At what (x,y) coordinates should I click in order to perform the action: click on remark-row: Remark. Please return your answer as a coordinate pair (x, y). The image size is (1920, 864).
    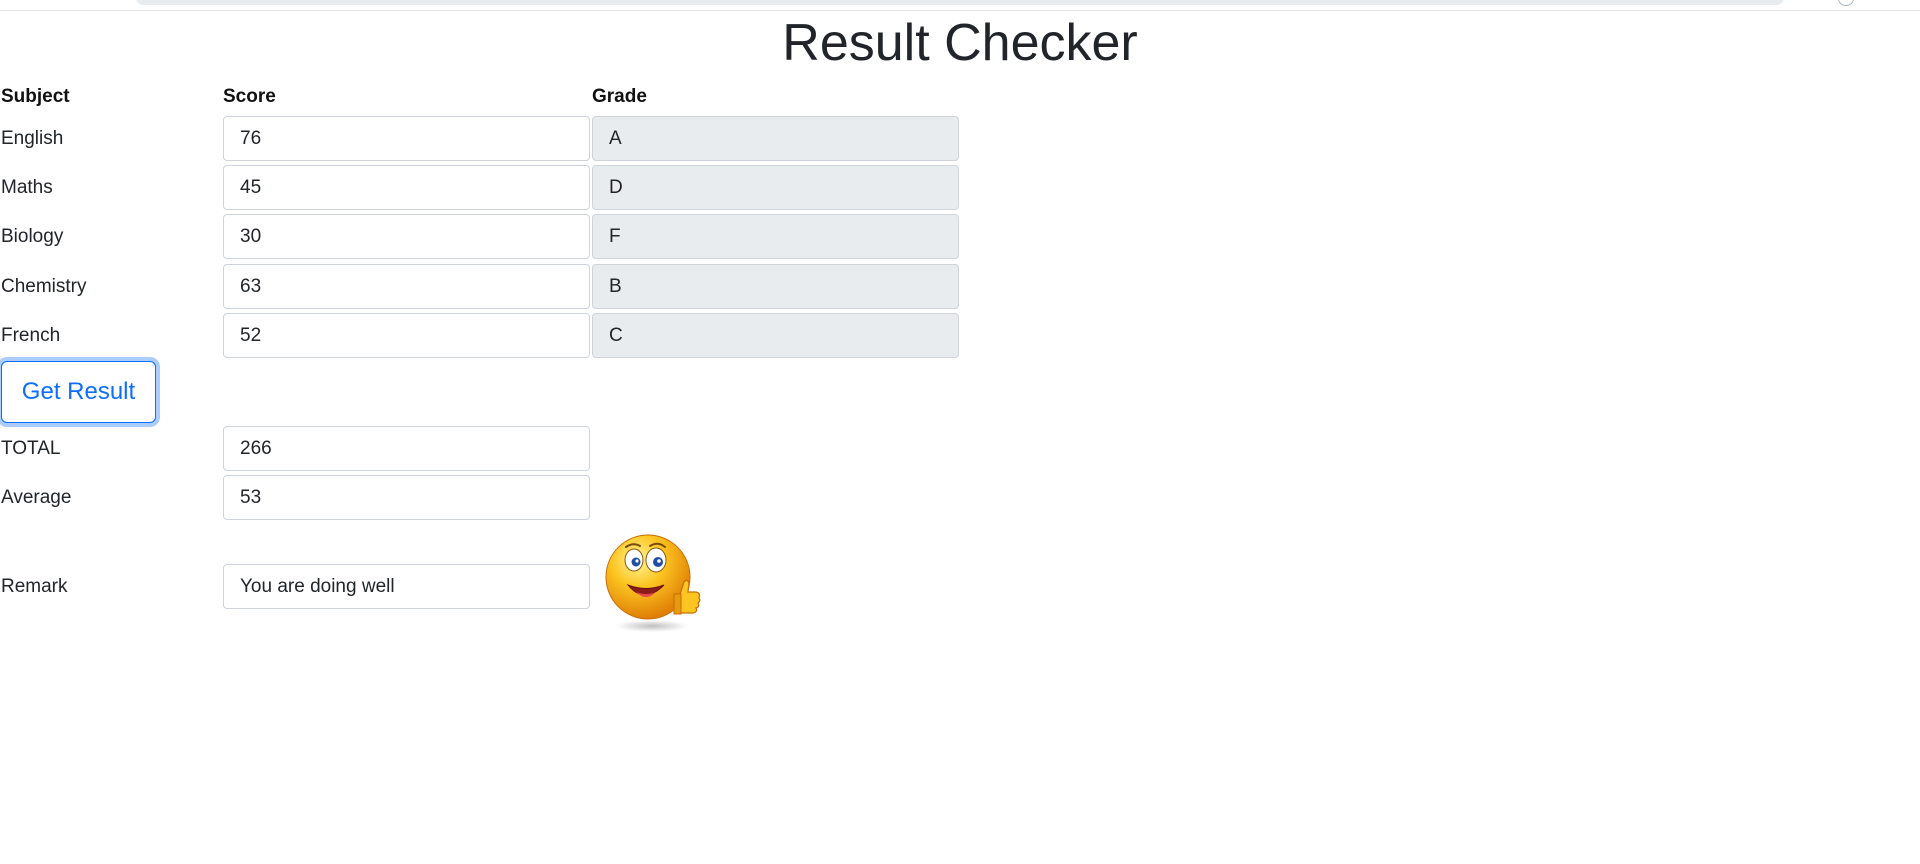
    Looking at the image, I should click on (480, 586).